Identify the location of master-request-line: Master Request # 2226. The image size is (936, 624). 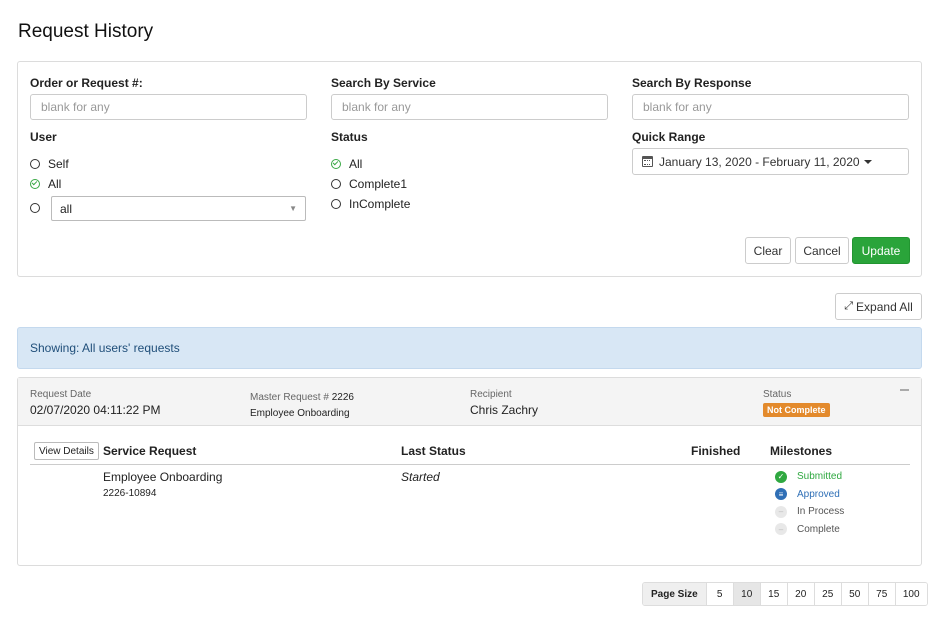
(302, 397).